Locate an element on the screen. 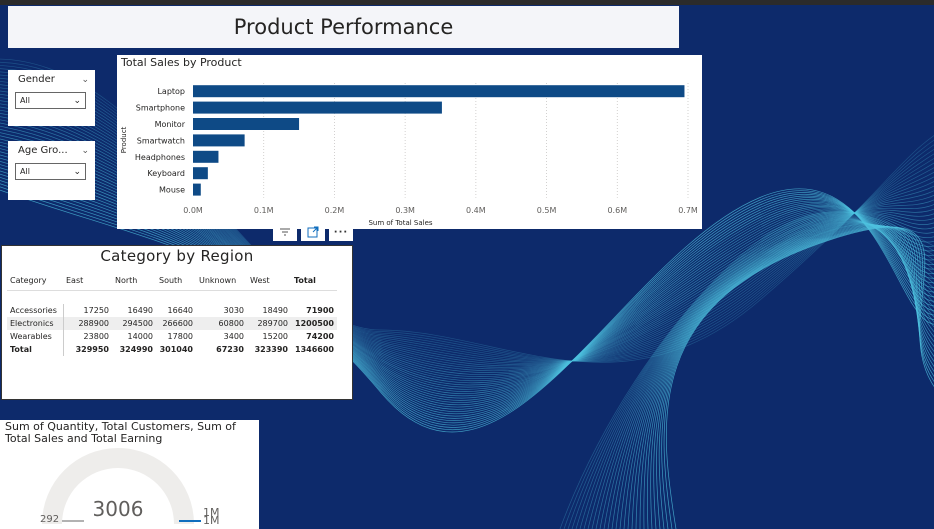 The height and width of the screenshot is (529, 934). gauge-min-label: 292 is located at coordinates (49, 519).